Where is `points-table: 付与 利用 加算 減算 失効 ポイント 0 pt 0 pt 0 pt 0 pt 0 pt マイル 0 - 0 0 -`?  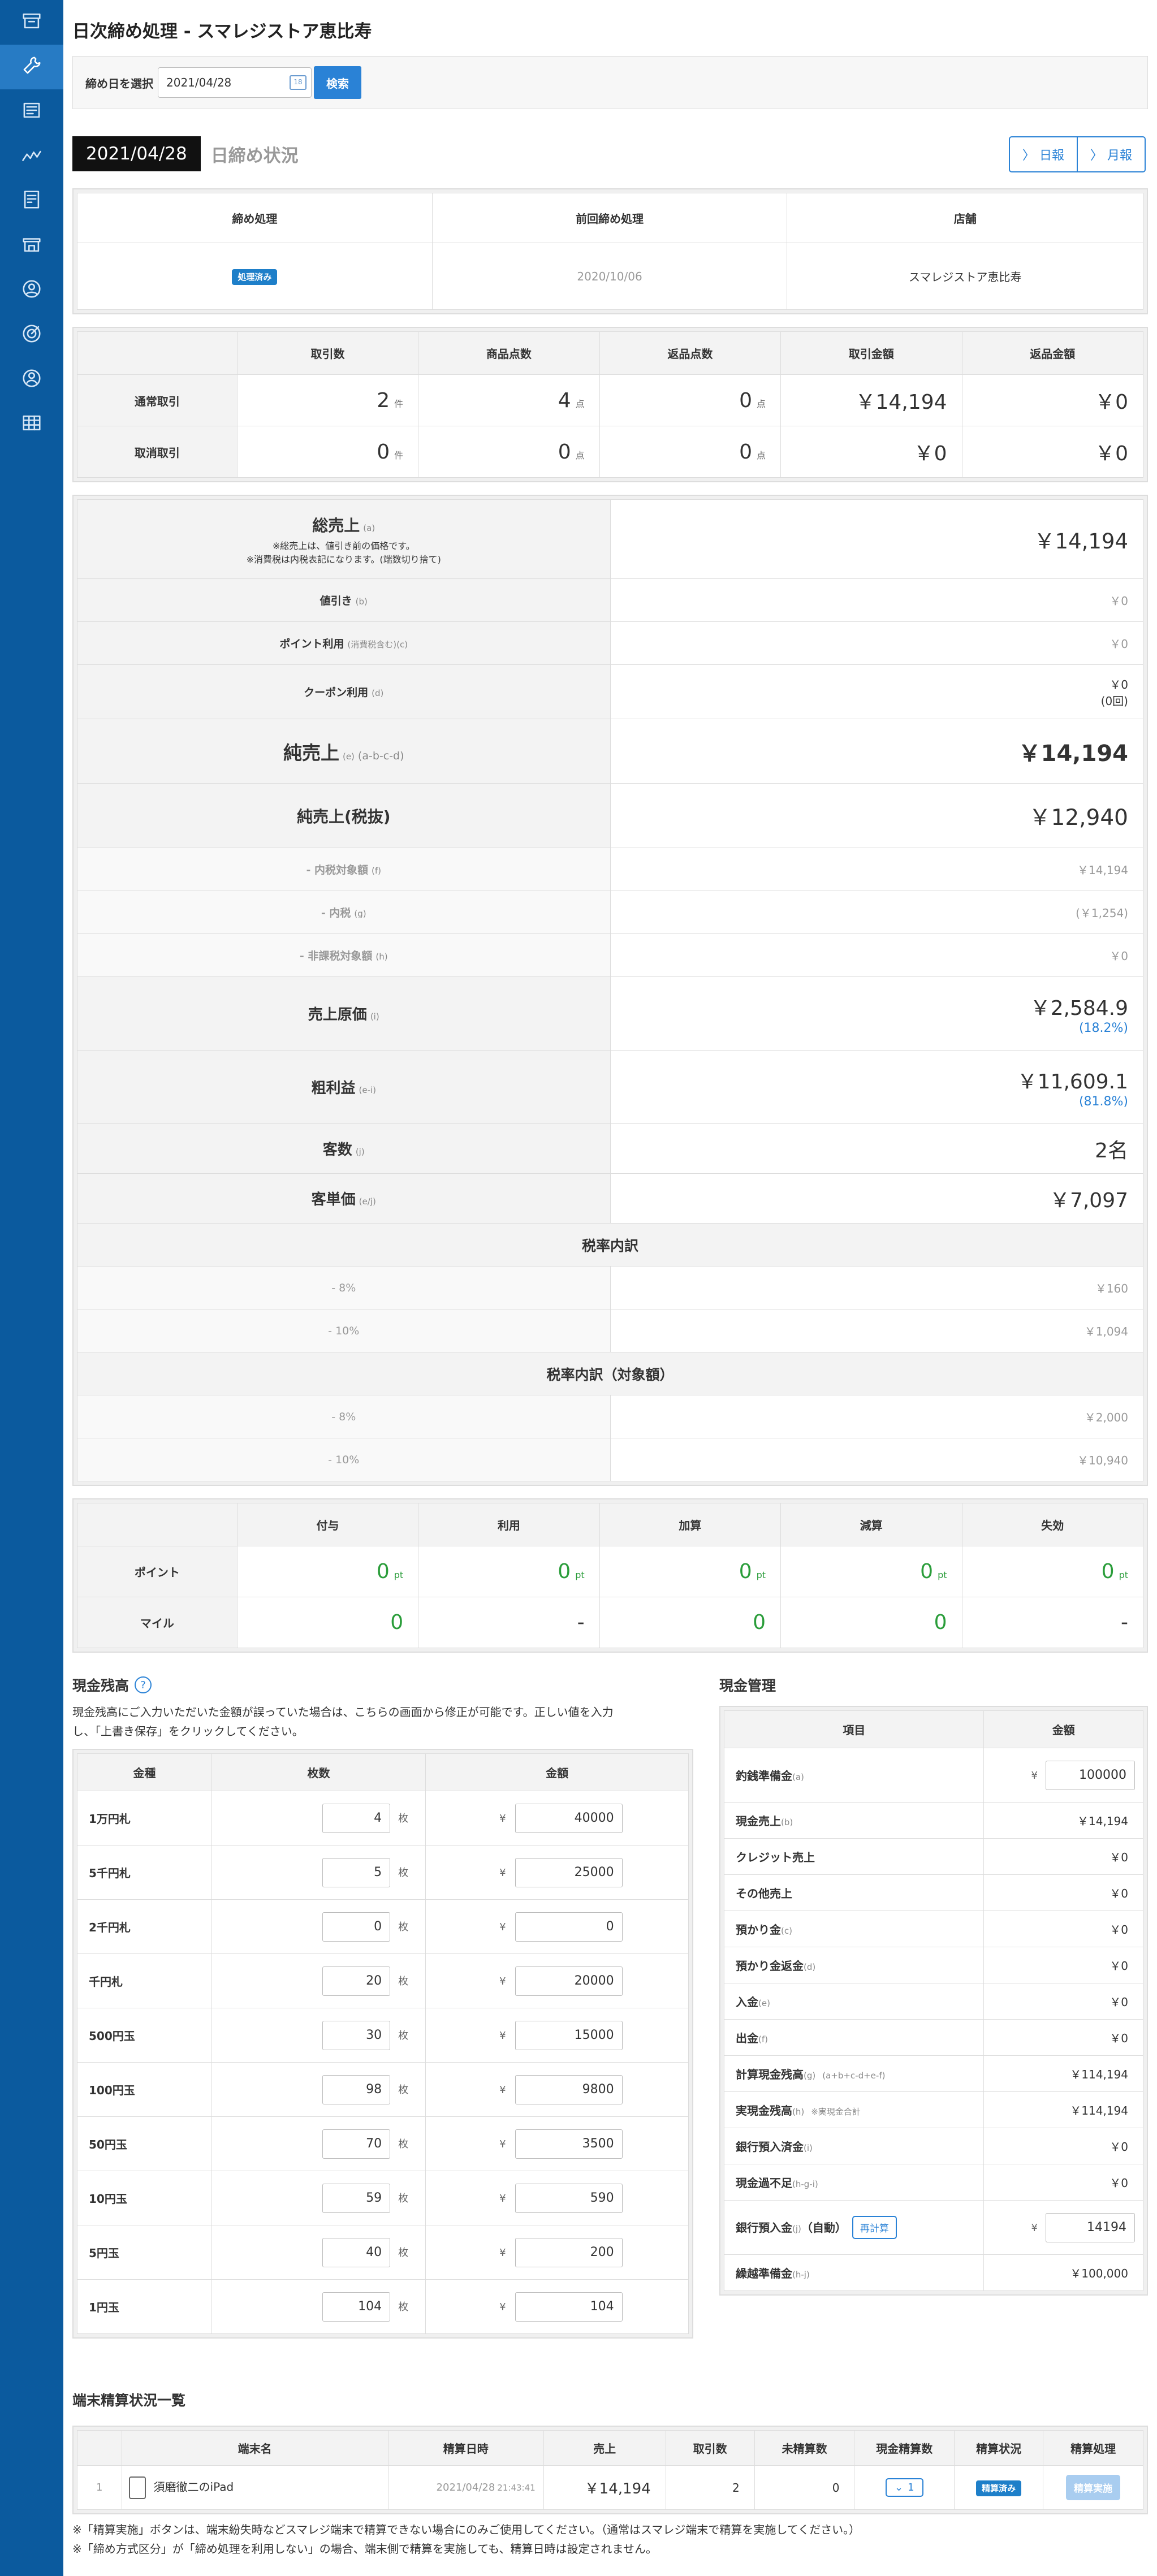
points-table: 付与 利用 加算 減算 失効 ポイント 0 pt 0 pt 0 pt 0 pt 0 pt マイル 0 - 0 0 - is located at coordinates (610, 1575).